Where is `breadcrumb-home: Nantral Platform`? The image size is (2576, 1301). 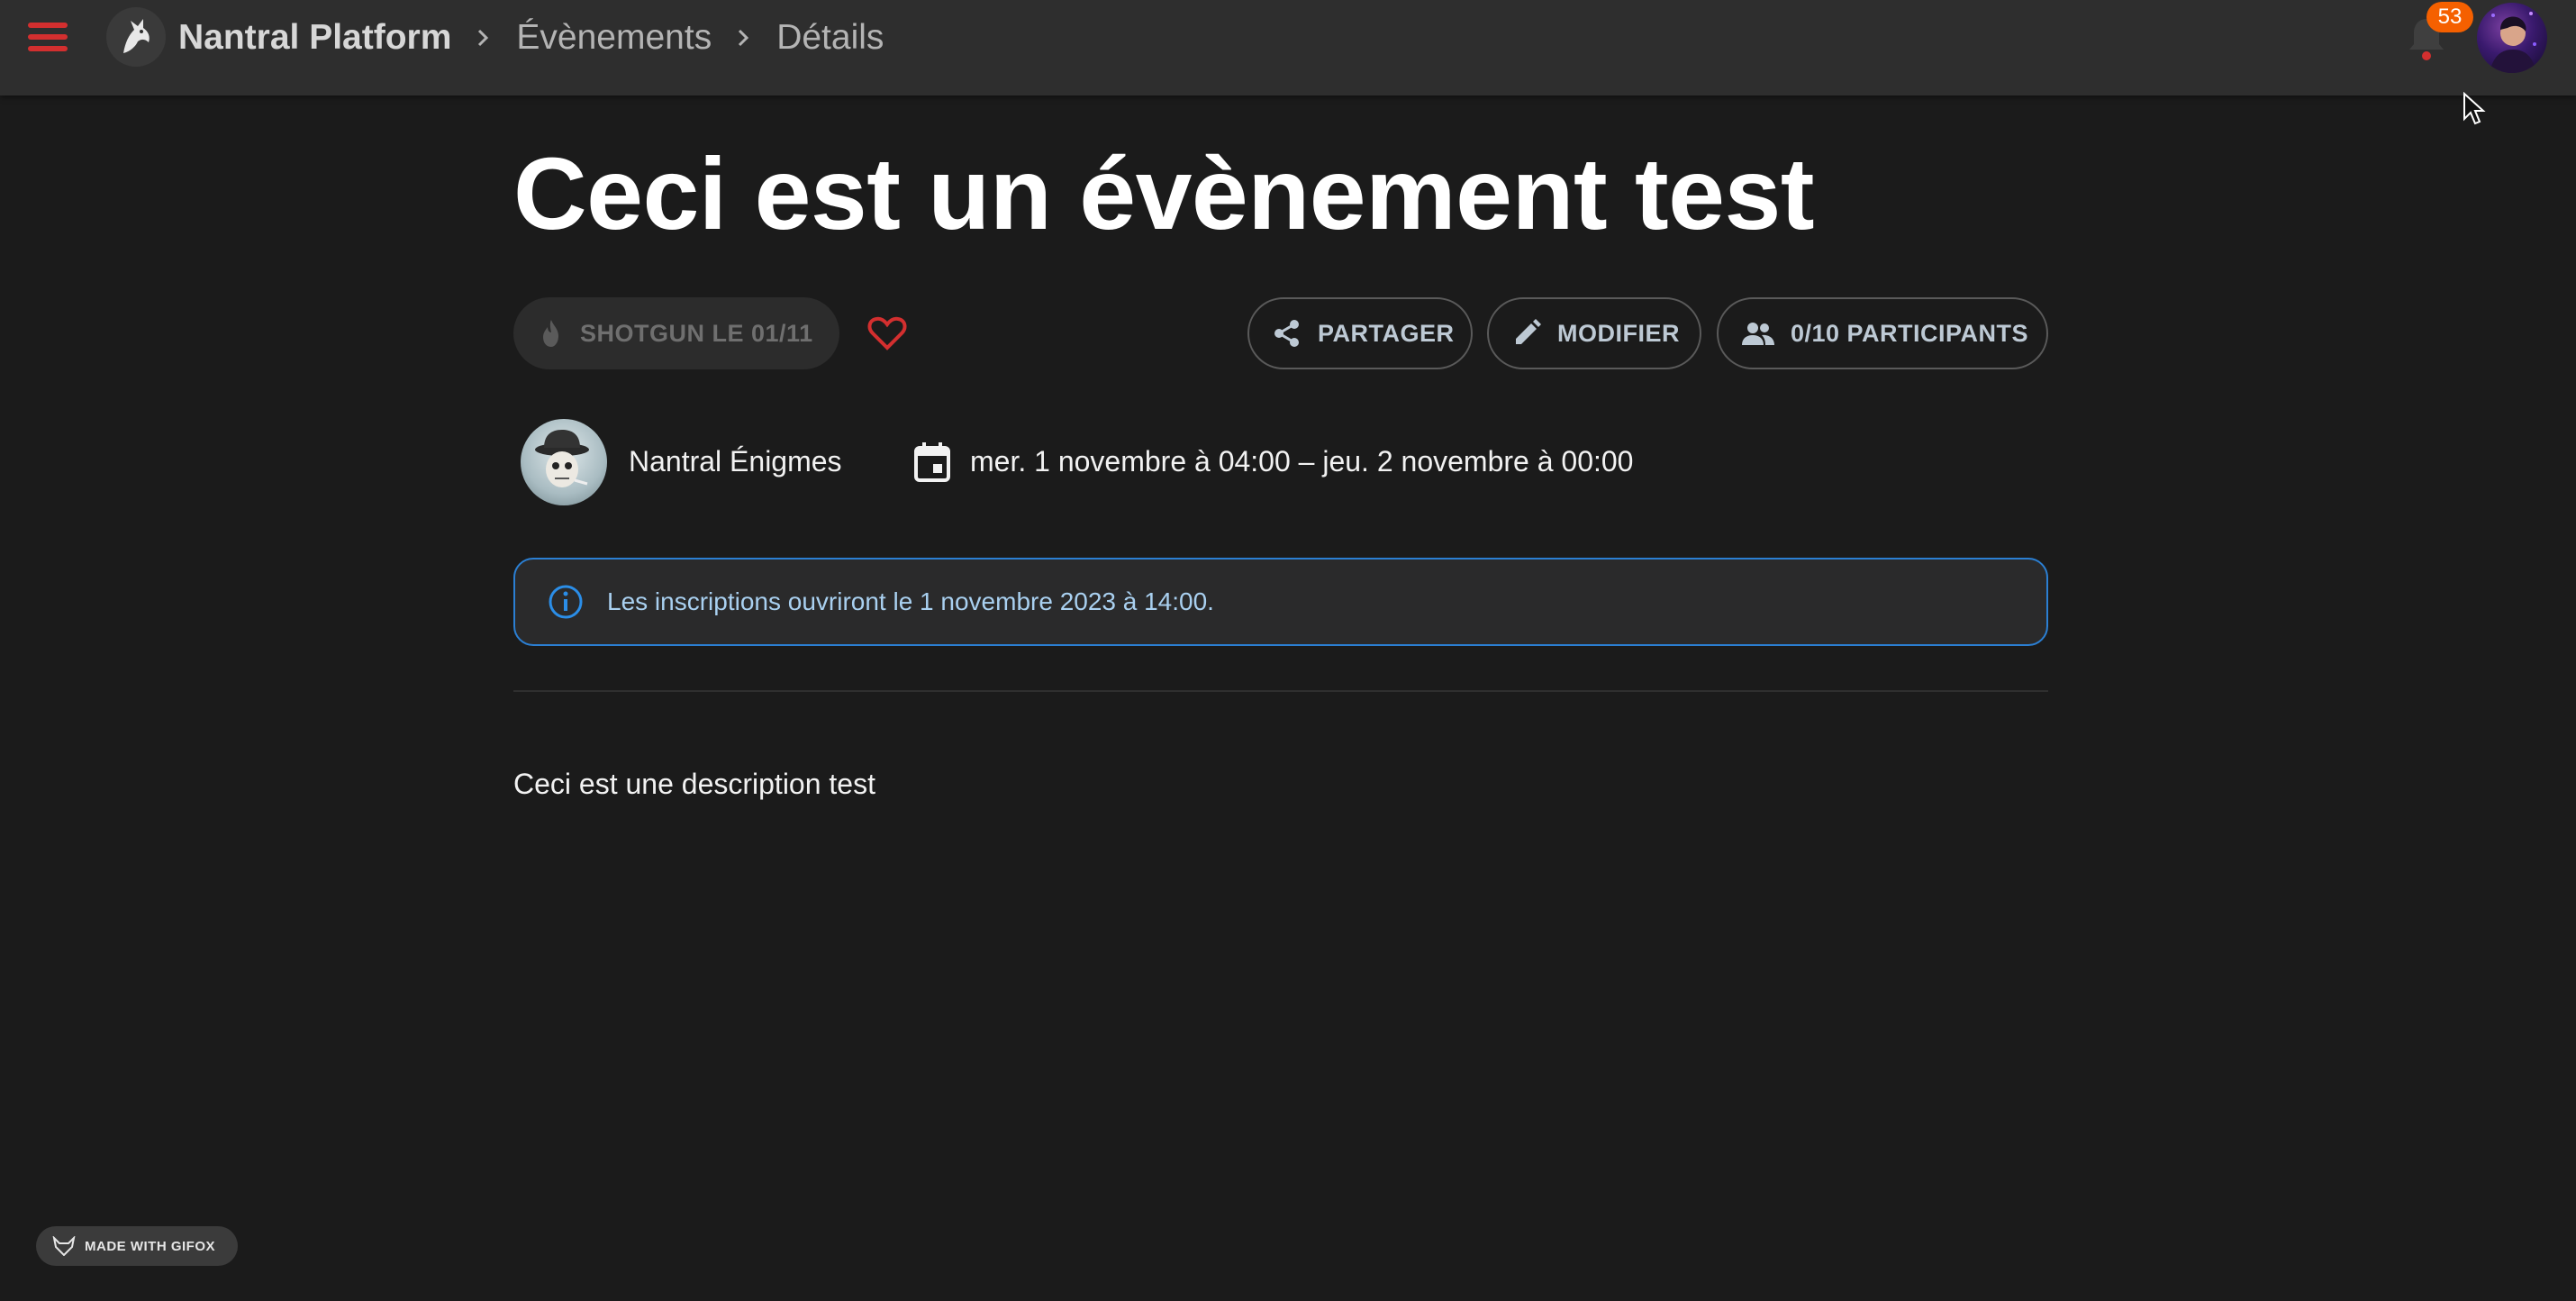
breadcrumb-home: Nantral Platform is located at coordinates (314, 38).